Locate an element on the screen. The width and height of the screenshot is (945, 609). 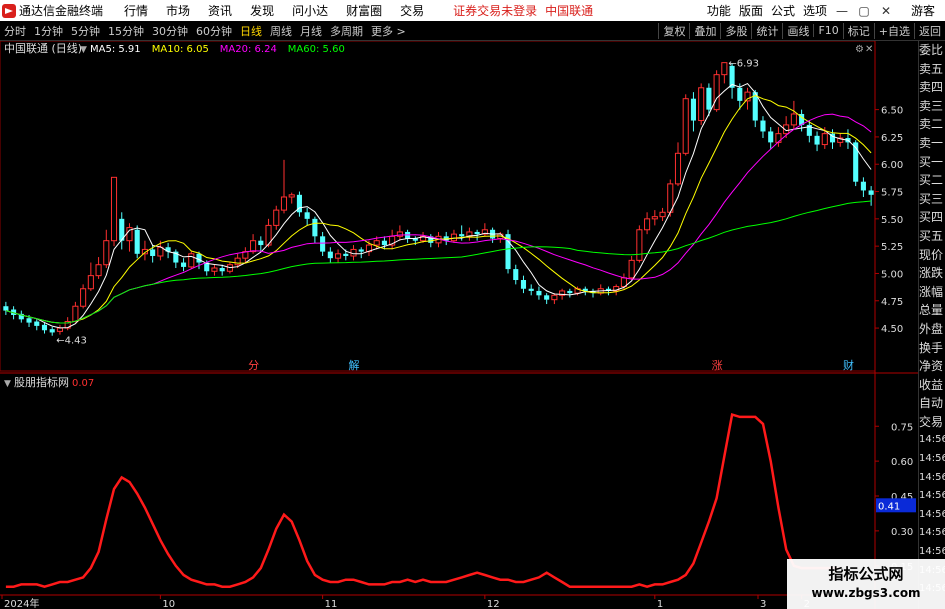
quote-panel-item: 外盘 is located at coordinates (931, 328).